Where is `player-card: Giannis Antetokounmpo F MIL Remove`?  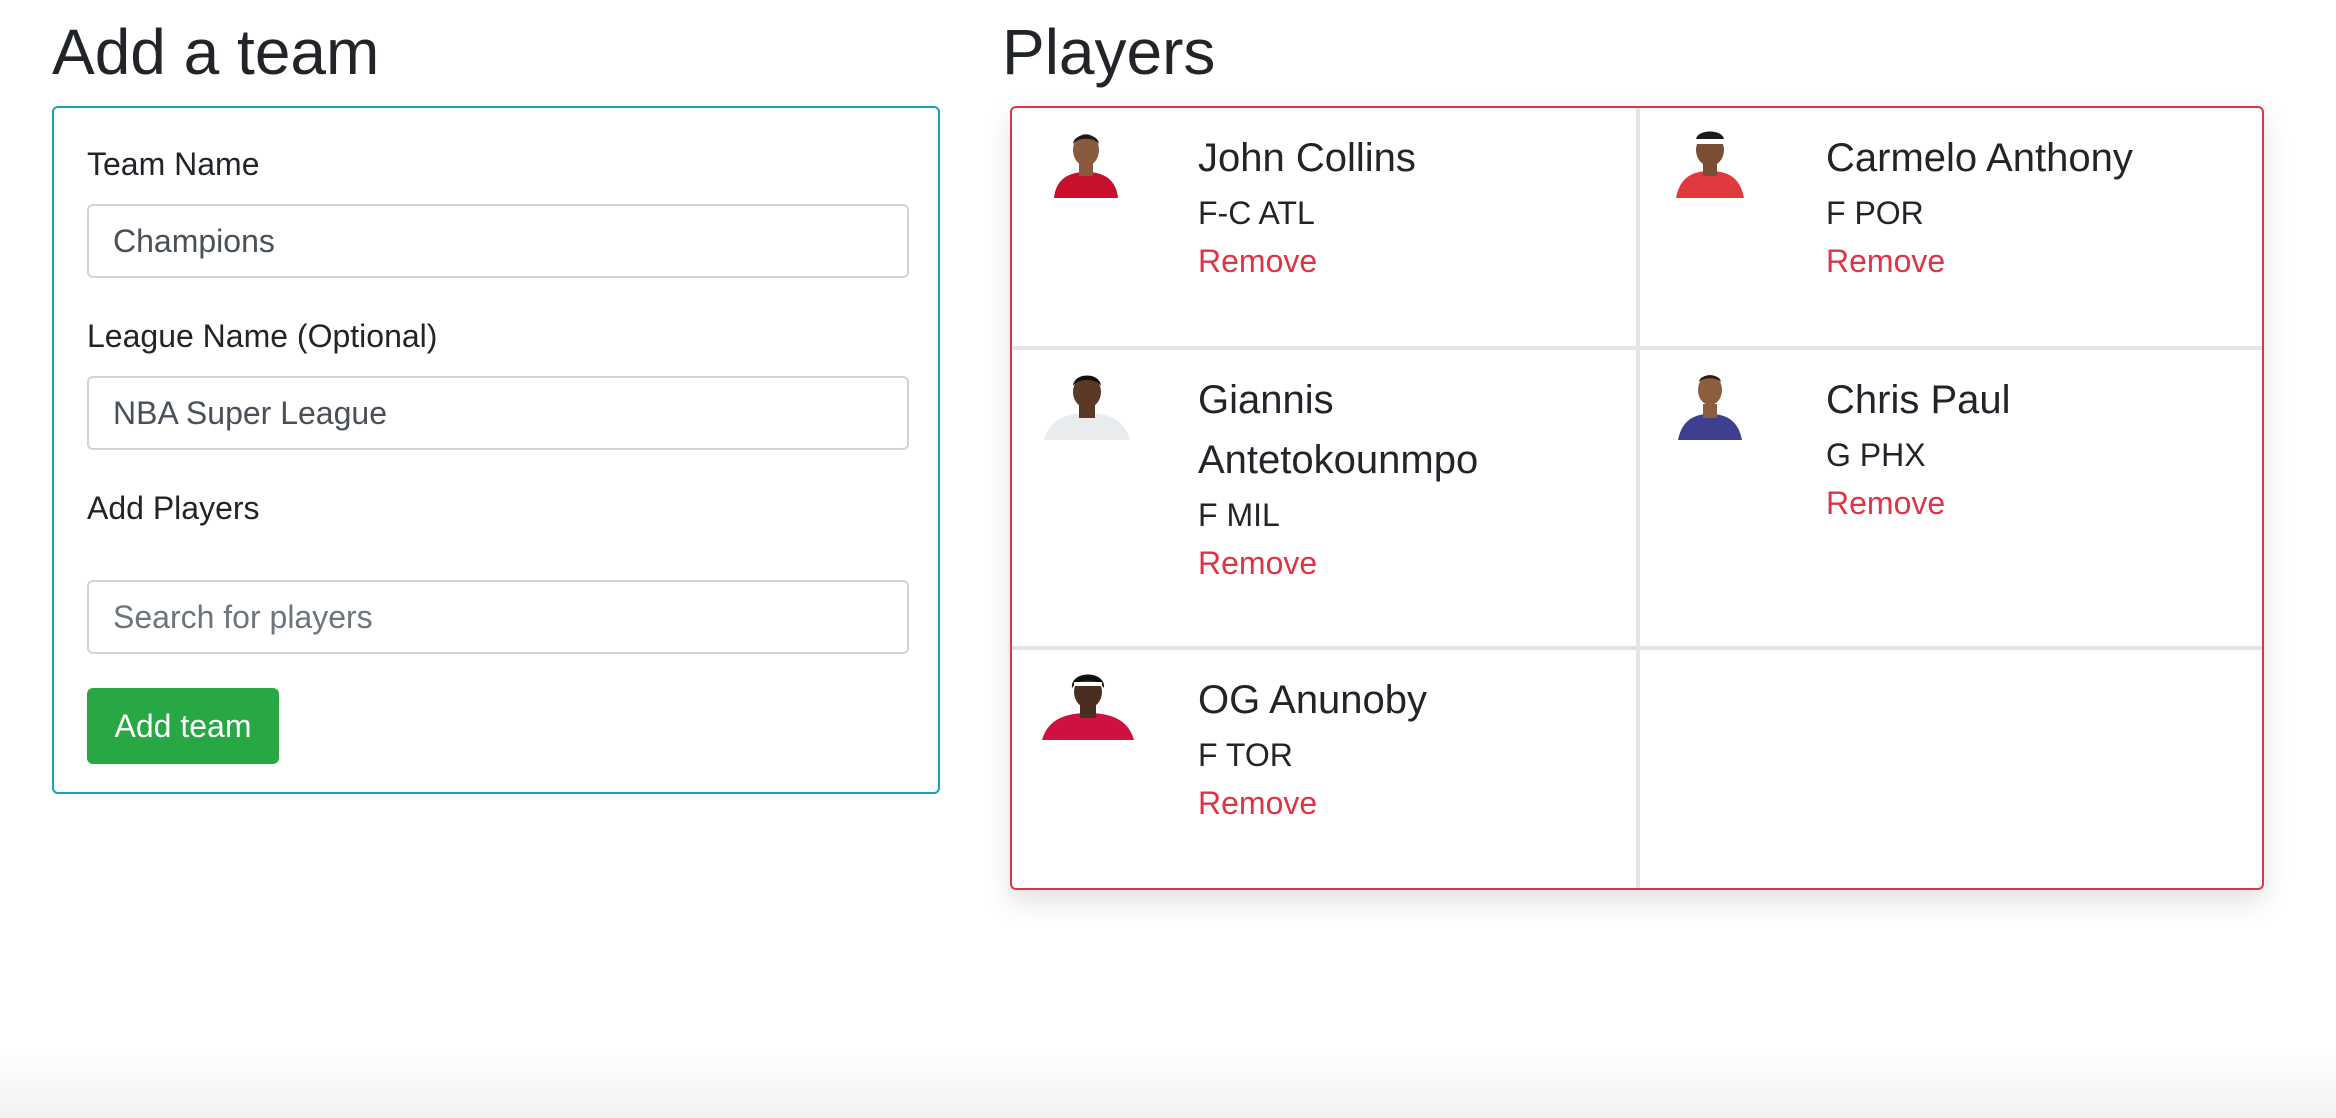
player-card: Giannis Antetokounmpo F MIL Remove is located at coordinates (1324, 498).